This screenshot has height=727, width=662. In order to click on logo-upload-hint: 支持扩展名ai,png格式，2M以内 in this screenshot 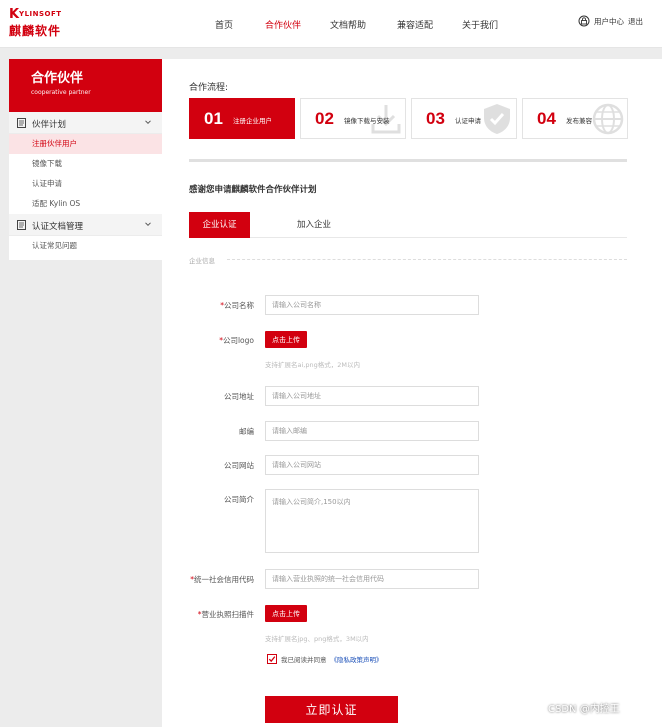, I will do `click(312, 365)`.